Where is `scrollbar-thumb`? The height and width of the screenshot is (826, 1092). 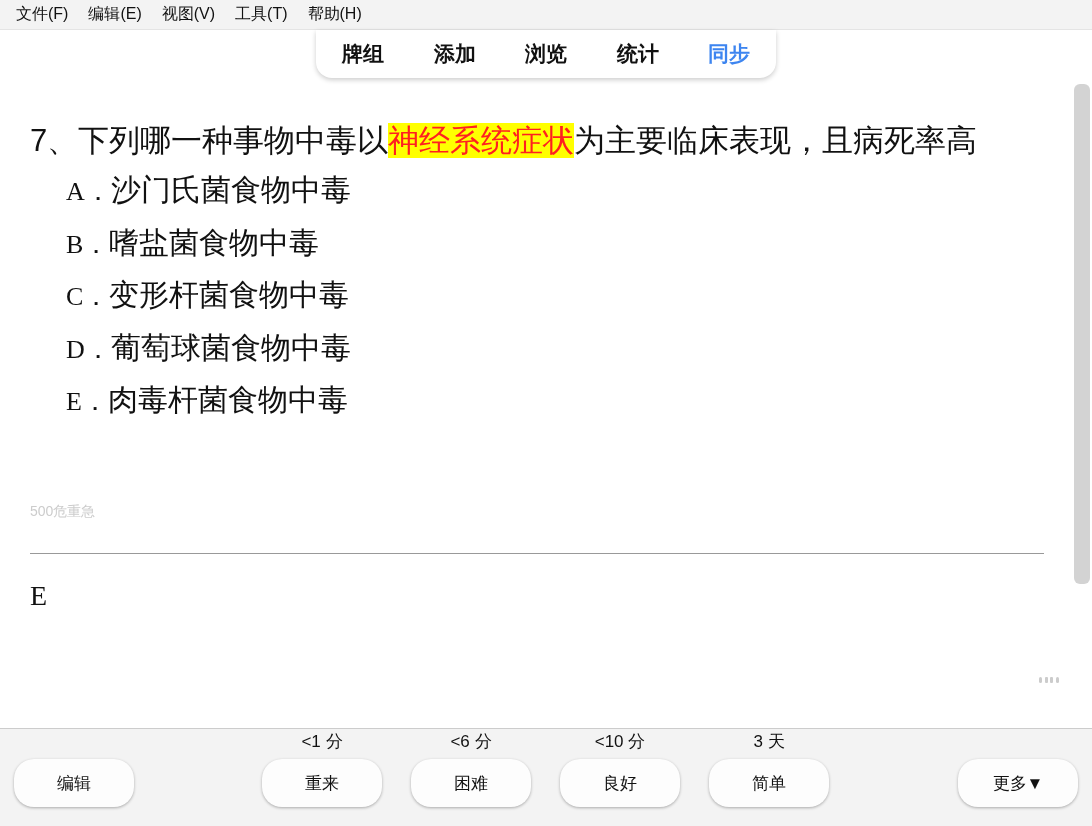
scrollbar-thumb is located at coordinates (1082, 334).